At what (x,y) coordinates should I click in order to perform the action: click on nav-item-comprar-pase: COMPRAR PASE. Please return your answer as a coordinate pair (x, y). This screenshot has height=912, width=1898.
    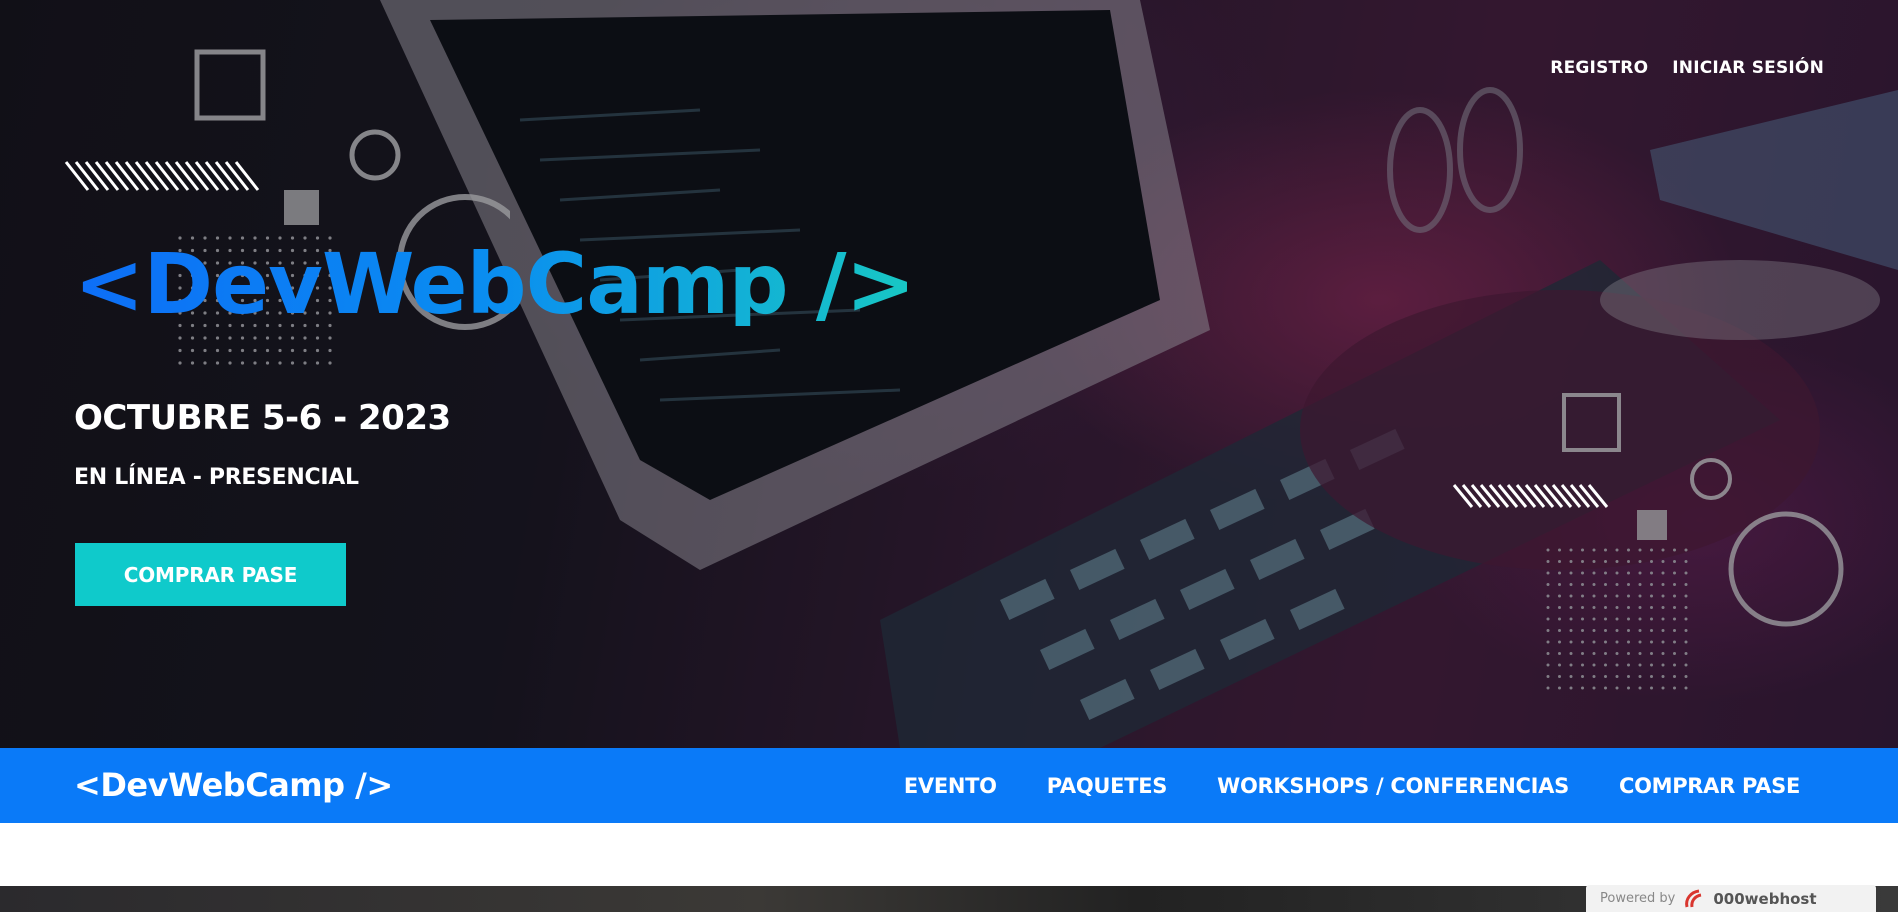
    Looking at the image, I should click on (1709, 786).